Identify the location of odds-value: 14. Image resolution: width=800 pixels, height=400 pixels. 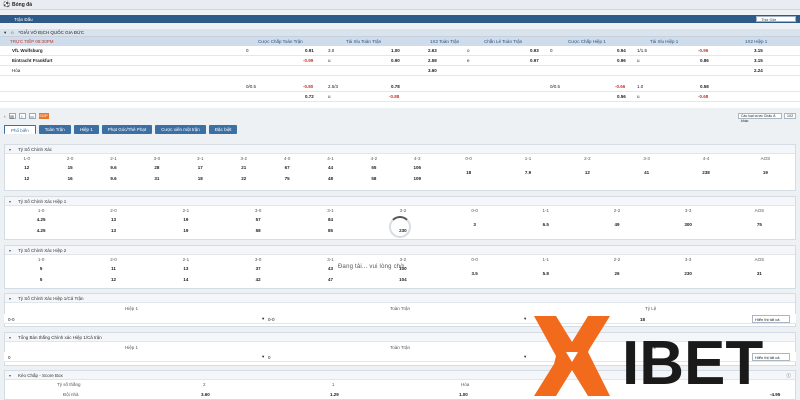
(186, 279).